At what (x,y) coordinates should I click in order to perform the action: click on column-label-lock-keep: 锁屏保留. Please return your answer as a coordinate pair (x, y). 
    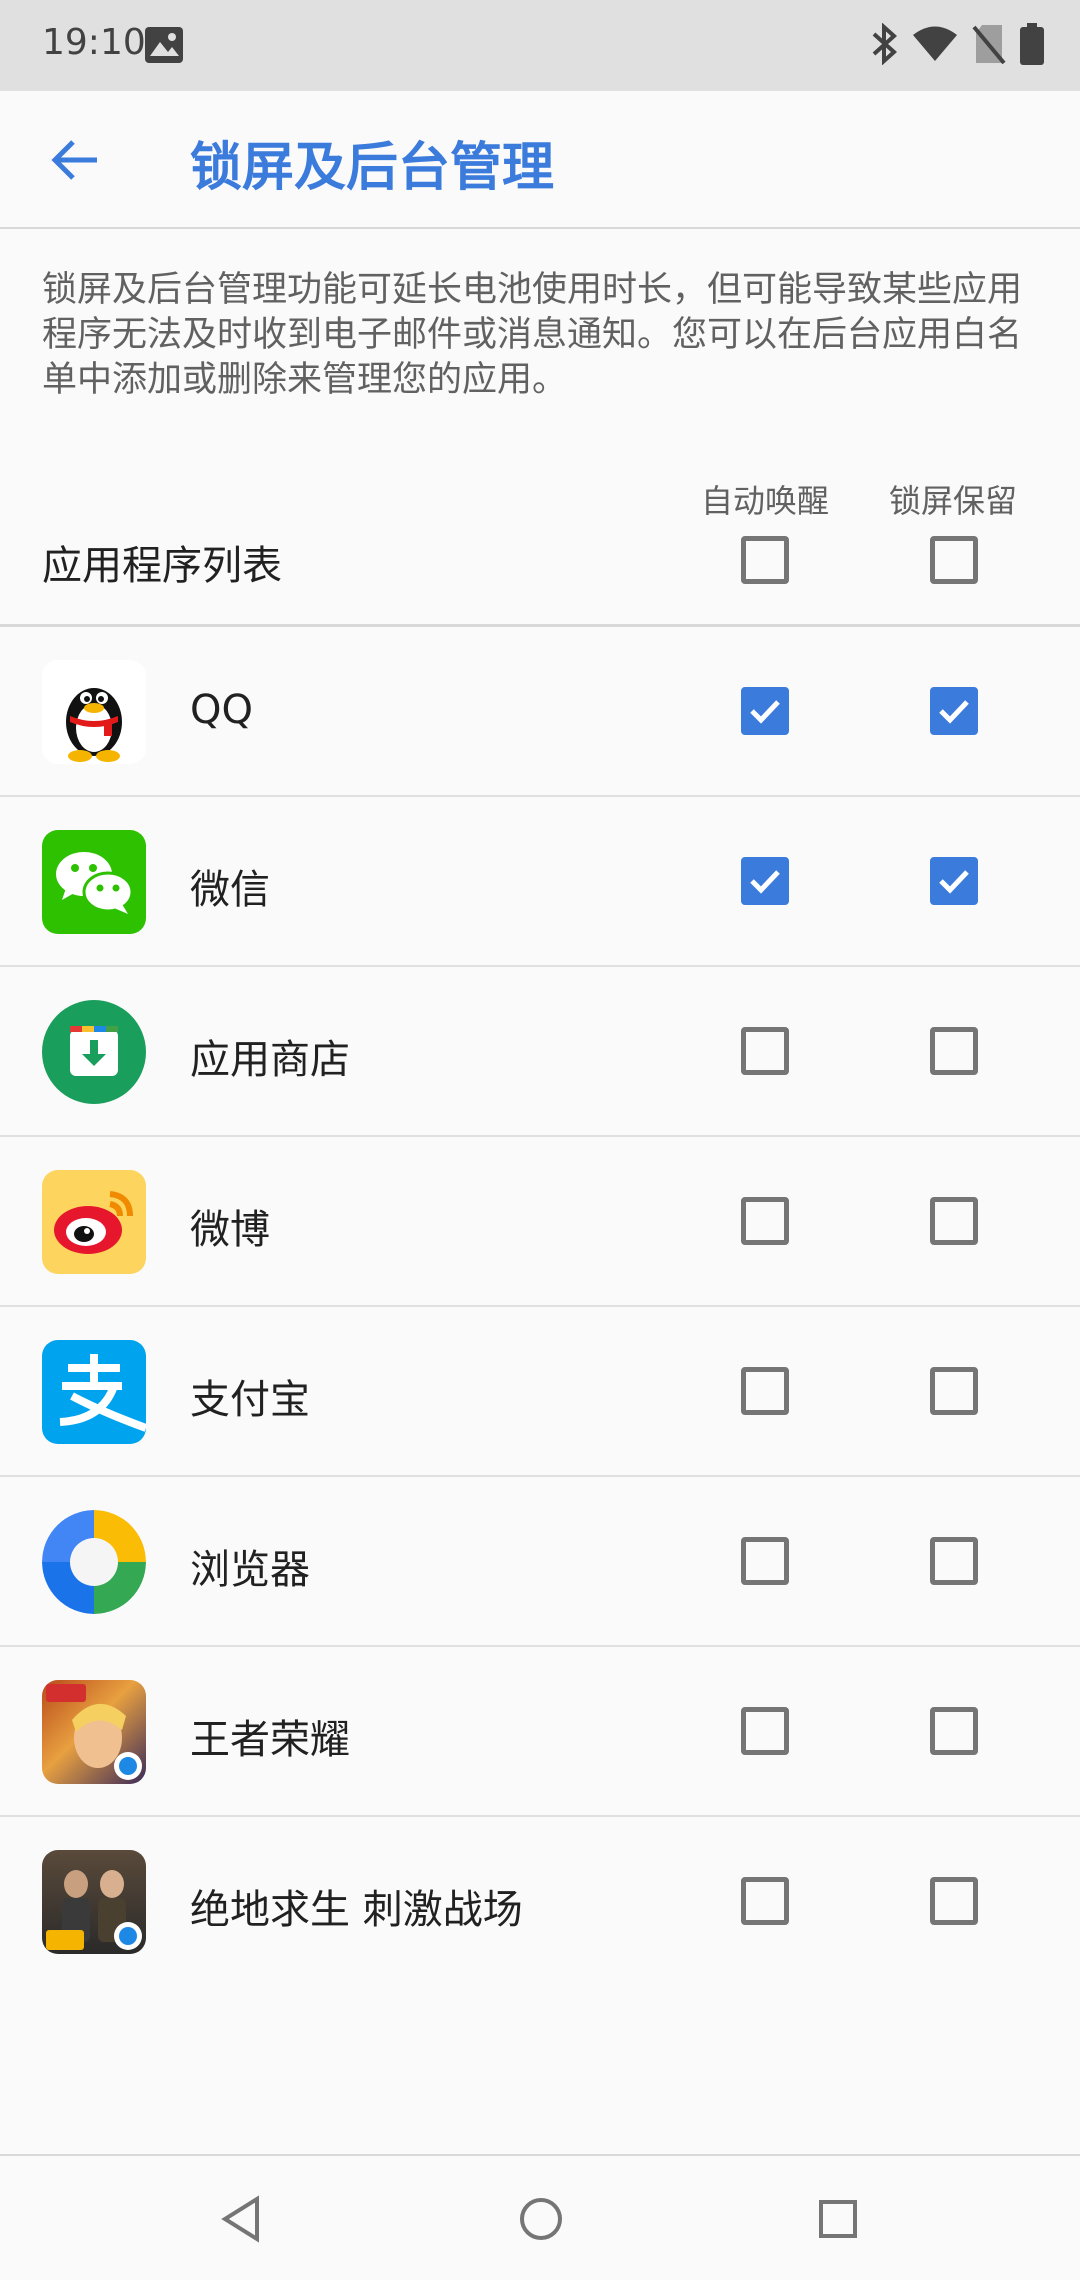
    Looking at the image, I should click on (952, 501).